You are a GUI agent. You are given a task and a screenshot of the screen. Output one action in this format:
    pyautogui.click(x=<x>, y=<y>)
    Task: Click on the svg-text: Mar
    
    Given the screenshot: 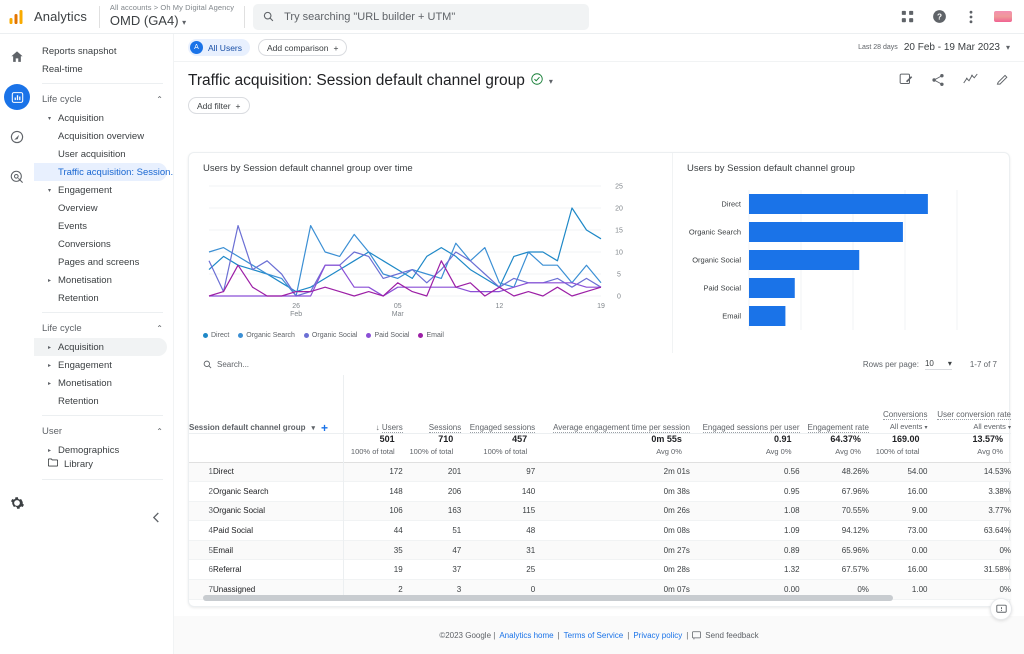 What is the action you would take?
    pyautogui.click(x=398, y=314)
    